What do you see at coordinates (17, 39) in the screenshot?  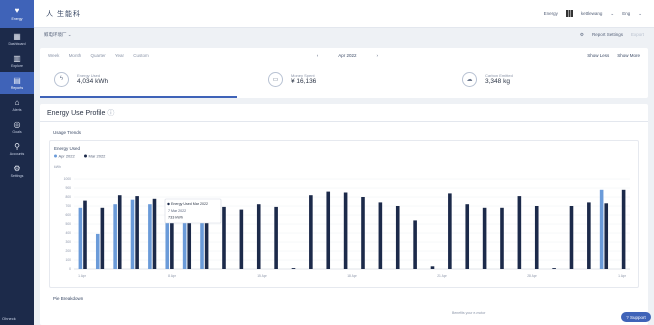 I see `sidebar-item-dashboard: ▦ Dashboard` at bounding box center [17, 39].